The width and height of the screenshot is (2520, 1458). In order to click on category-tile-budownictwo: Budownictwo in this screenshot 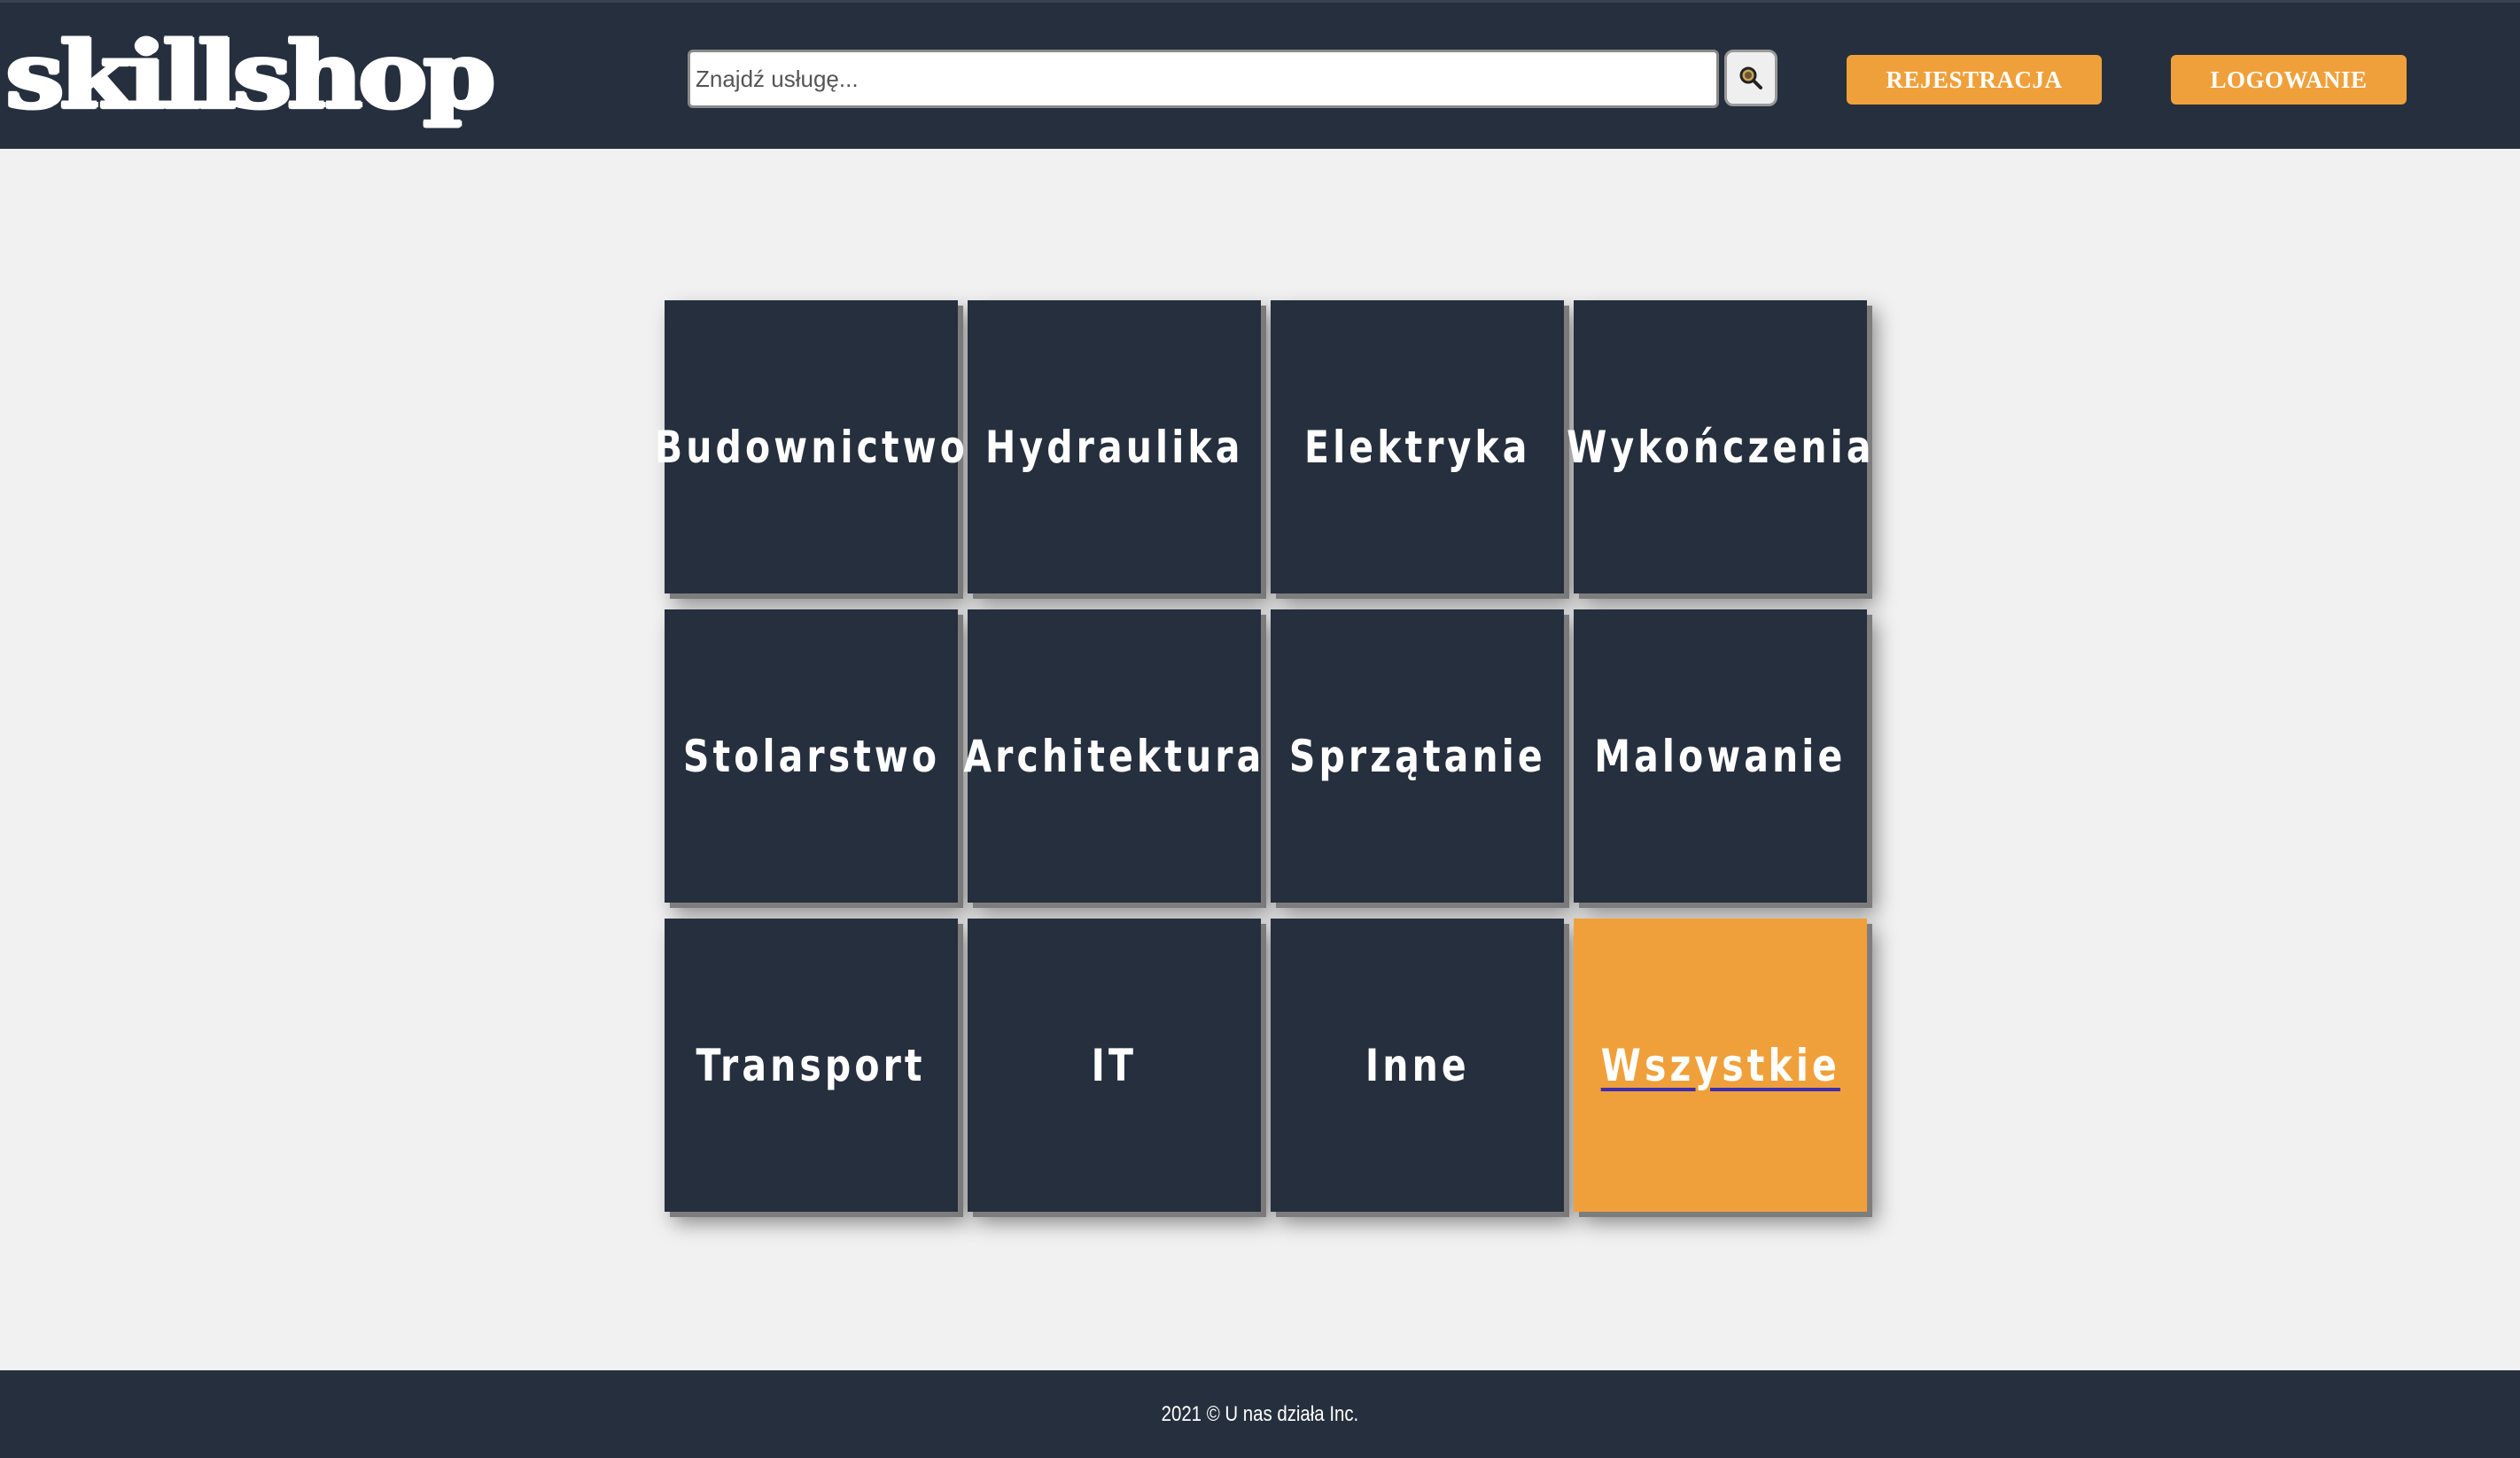, I will do `click(809, 446)`.